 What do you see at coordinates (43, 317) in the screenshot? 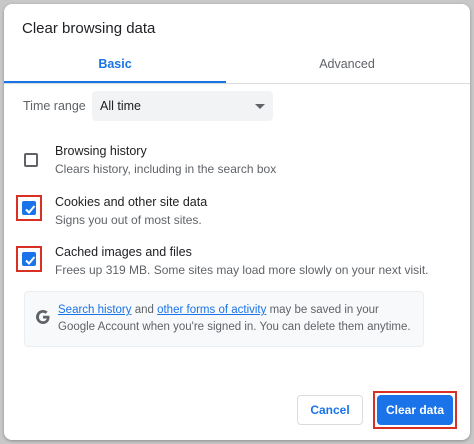
I see `google-g-icon` at bounding box center [43, 317].